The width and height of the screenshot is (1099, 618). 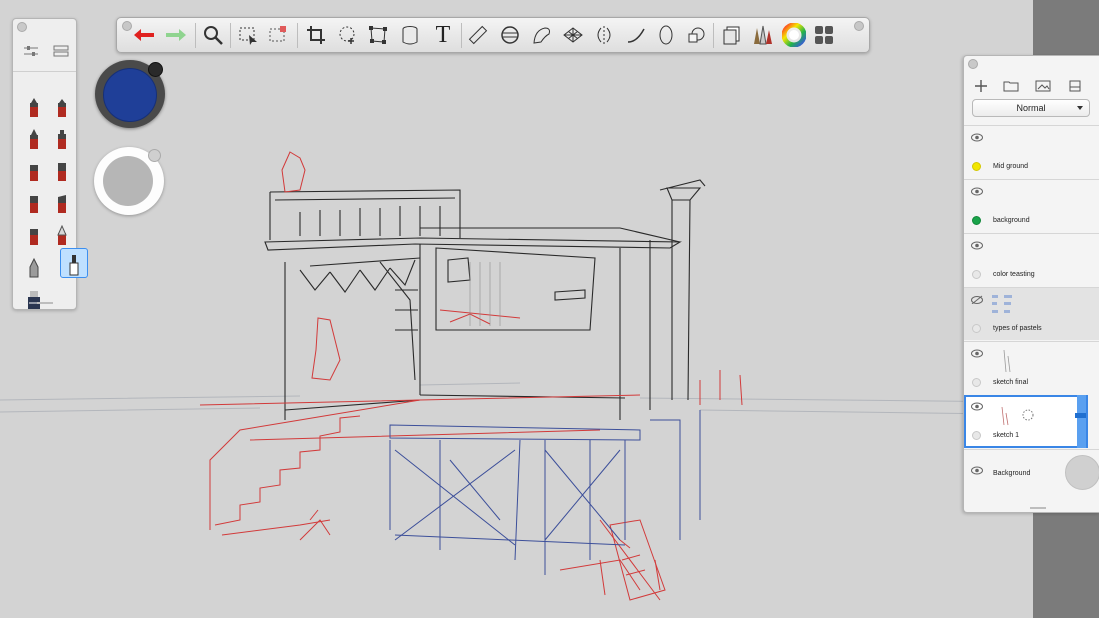 What do you see at coordinates (34, 138) in the screenshot?
I see `brush-ballpoint-icon` at bounding box center [34, 138].